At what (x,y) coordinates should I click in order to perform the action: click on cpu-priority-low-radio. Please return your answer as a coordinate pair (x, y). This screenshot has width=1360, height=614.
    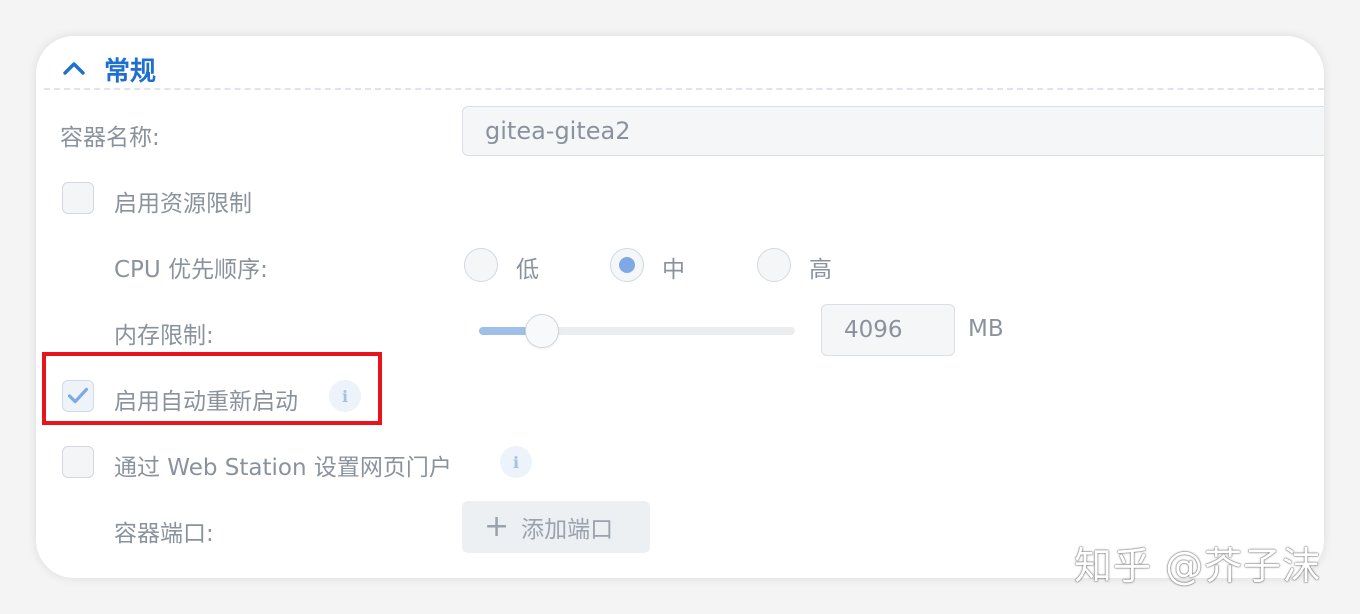
    Looking at the image, I should click on (481, 265).